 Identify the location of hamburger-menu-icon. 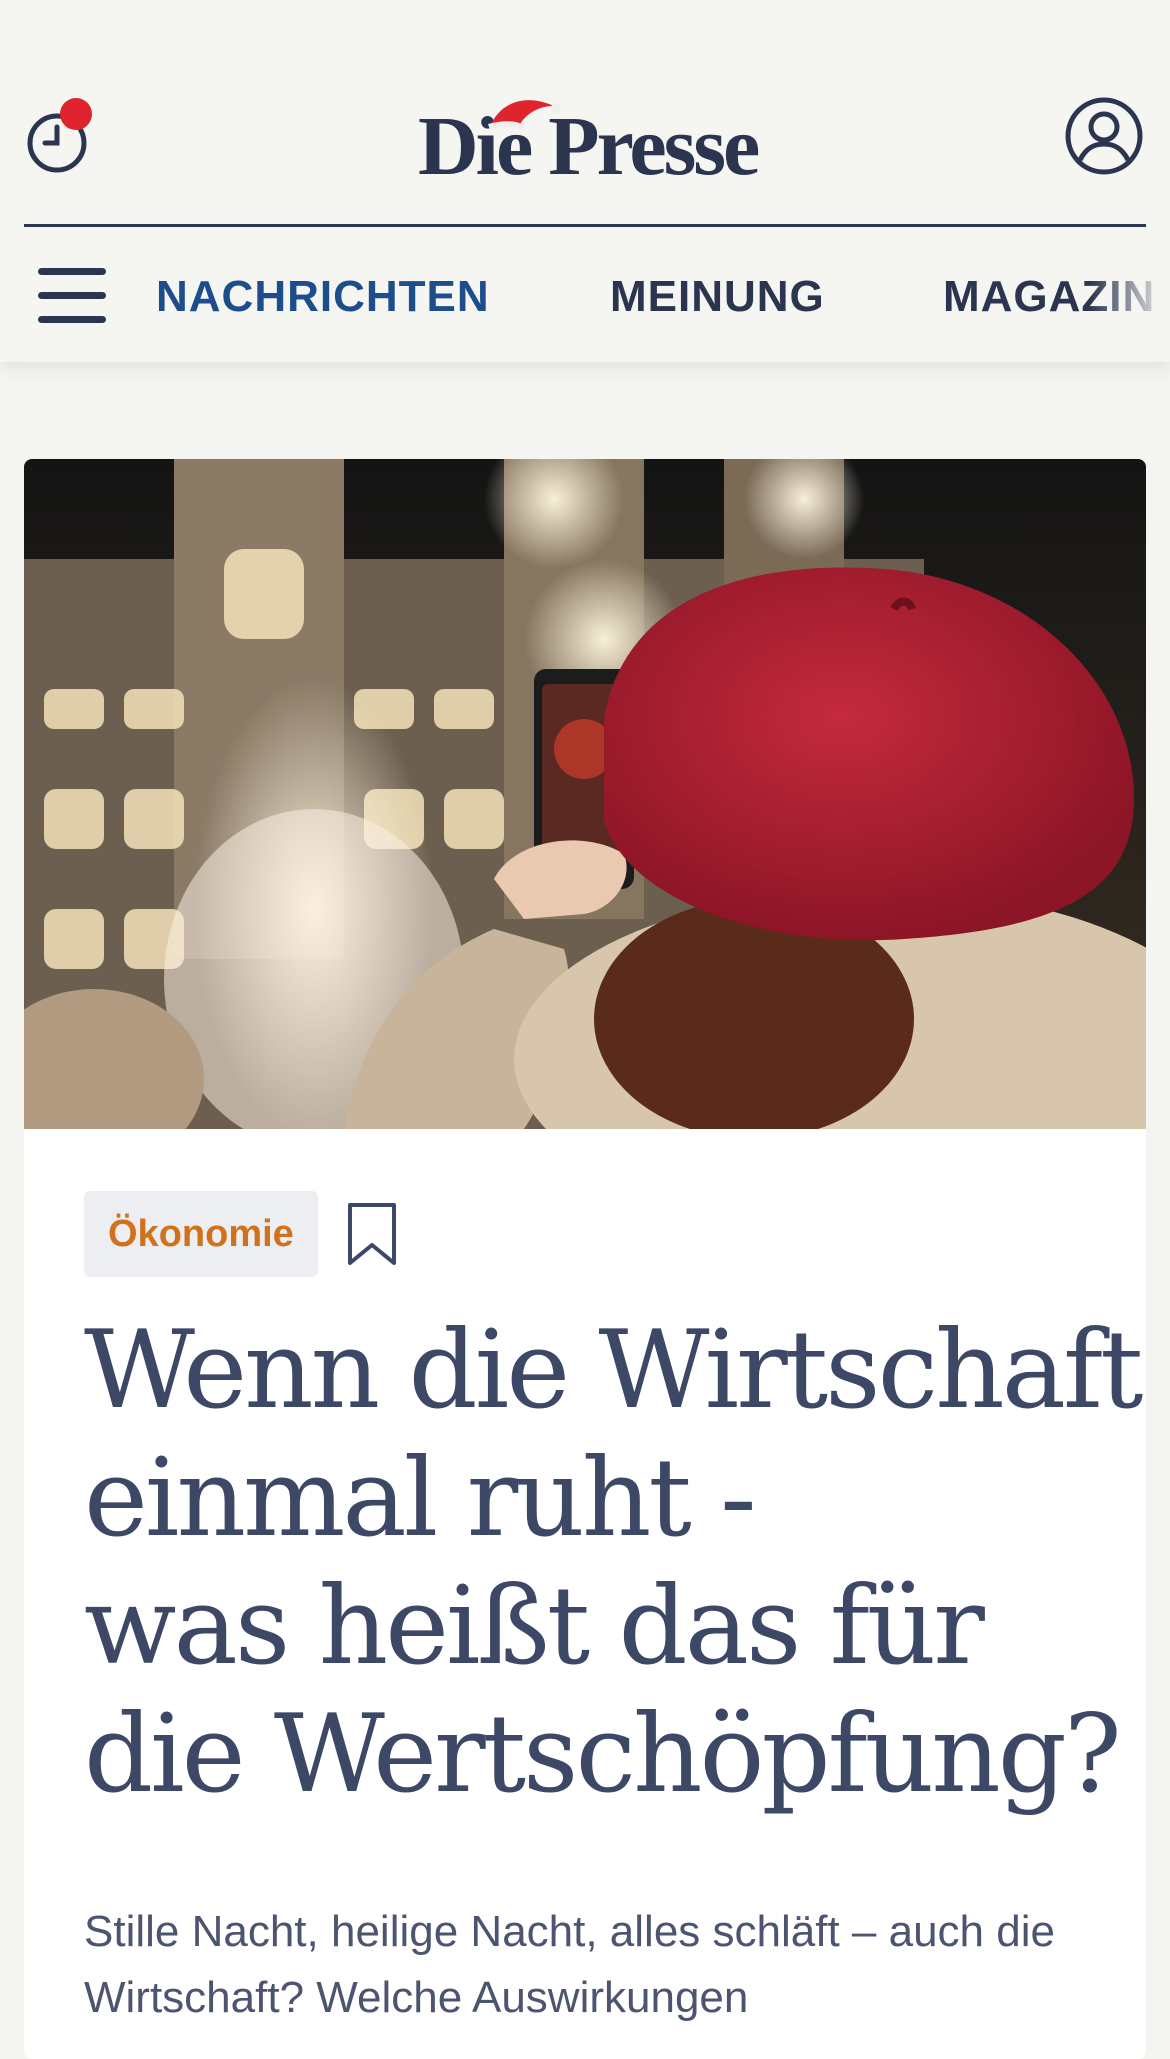
(72, 296).